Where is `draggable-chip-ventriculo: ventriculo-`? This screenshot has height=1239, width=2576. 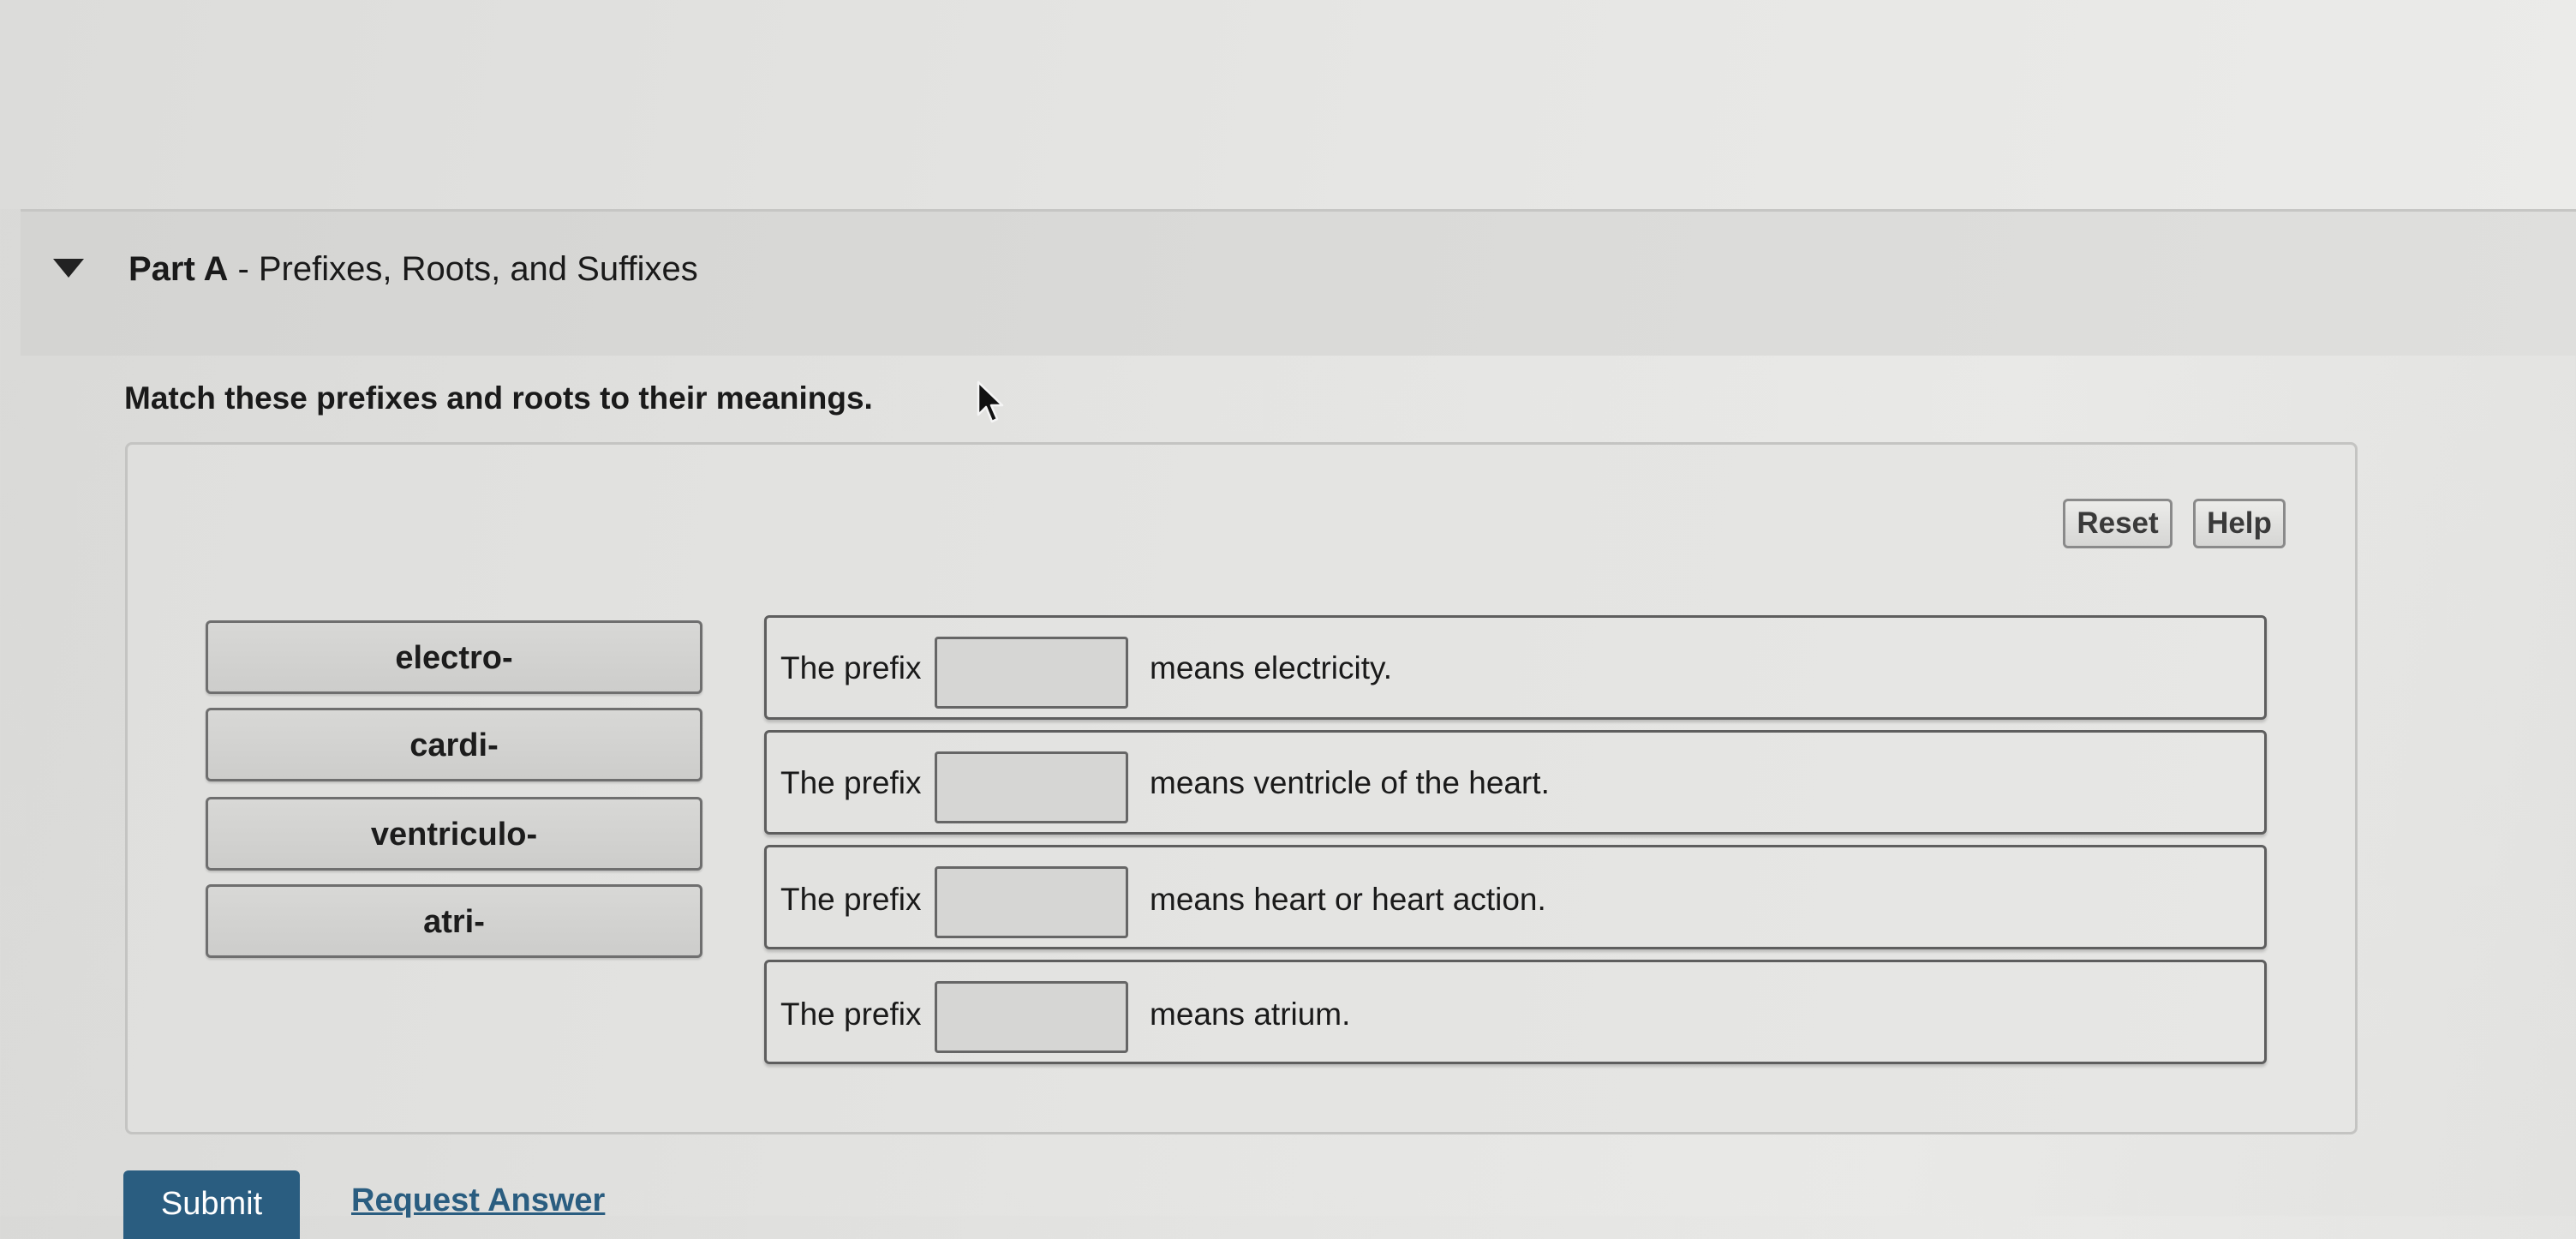 draggable-chip-ventriculo: ventriculo- is located at coordinates (454, 834).